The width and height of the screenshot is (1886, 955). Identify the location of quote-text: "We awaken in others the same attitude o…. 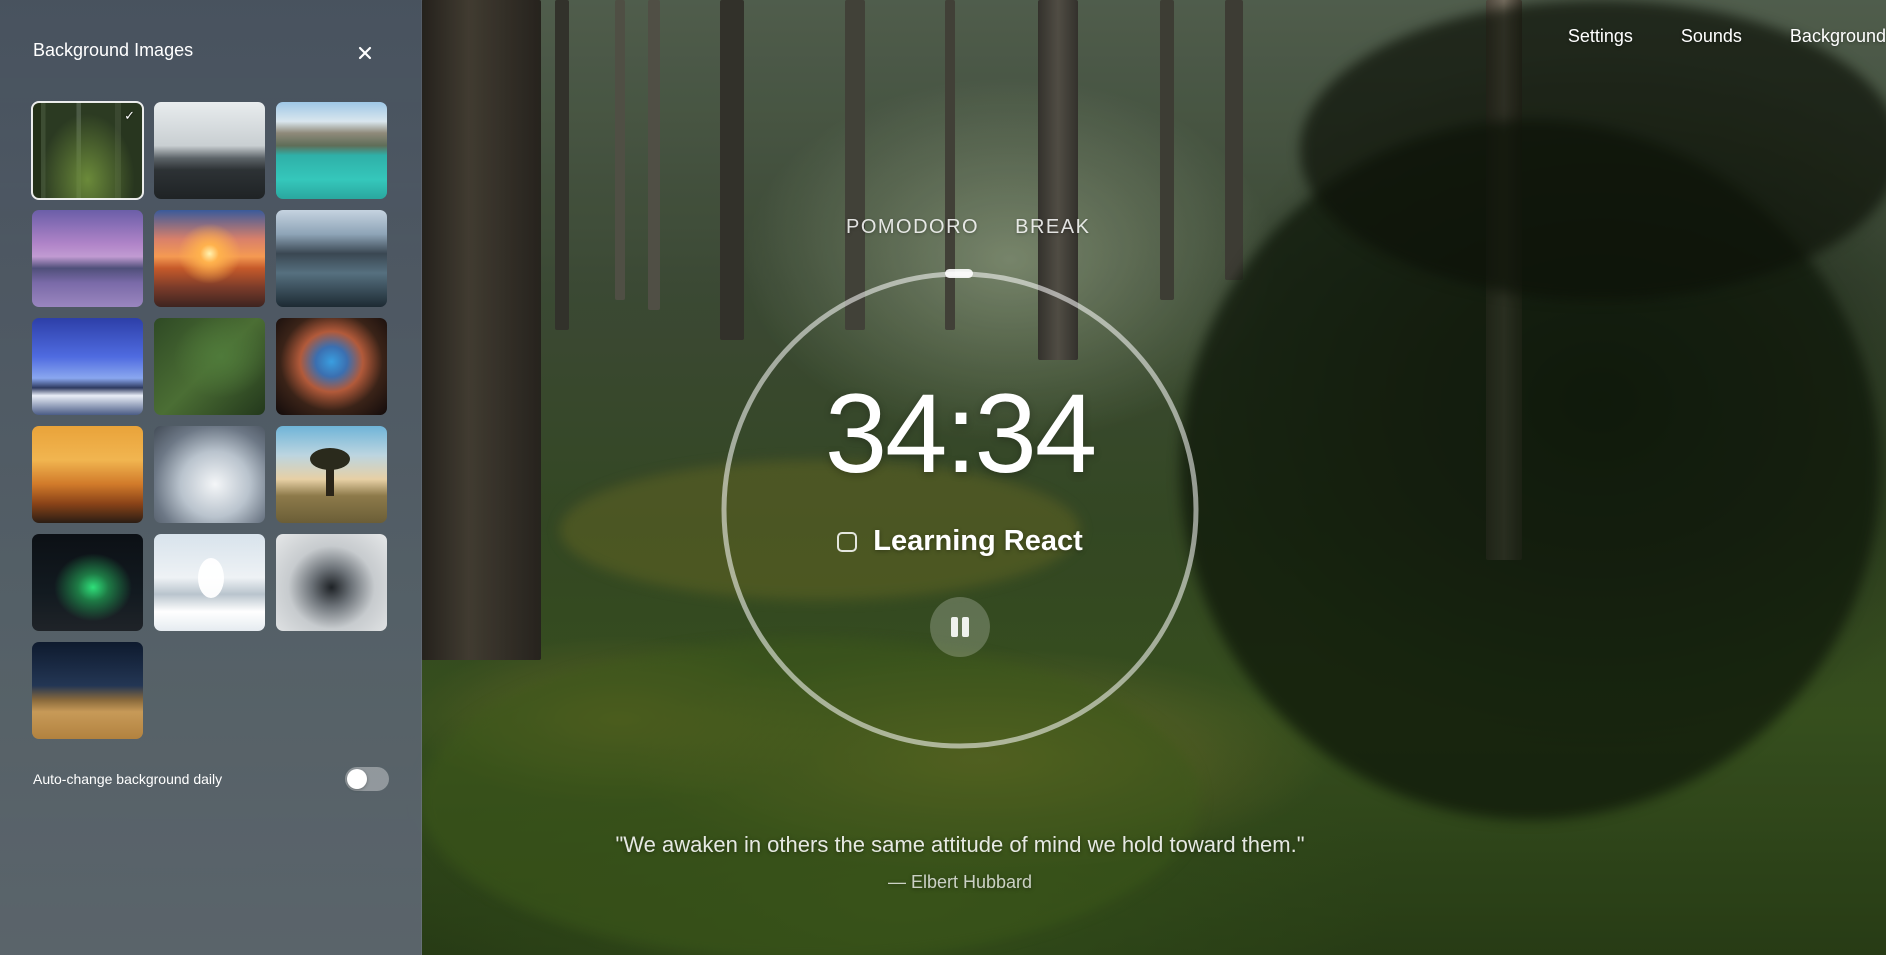
(960, 844).